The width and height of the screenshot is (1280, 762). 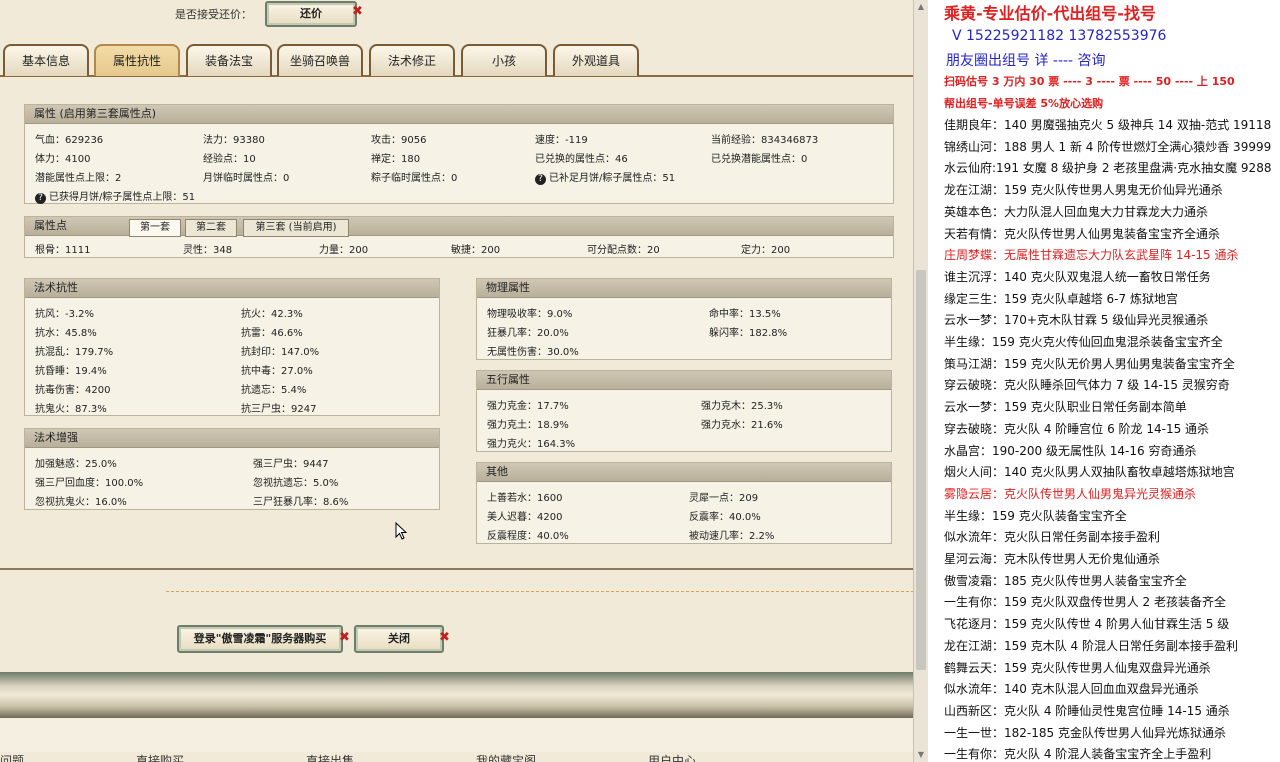 What do you see at coordinates (1083, 342) in the screenshot?
I see `note-line: 半生缘：159 克火克火传仙回血鬼混杀装备宝宝齐全` at bounding box center [1083, 342].